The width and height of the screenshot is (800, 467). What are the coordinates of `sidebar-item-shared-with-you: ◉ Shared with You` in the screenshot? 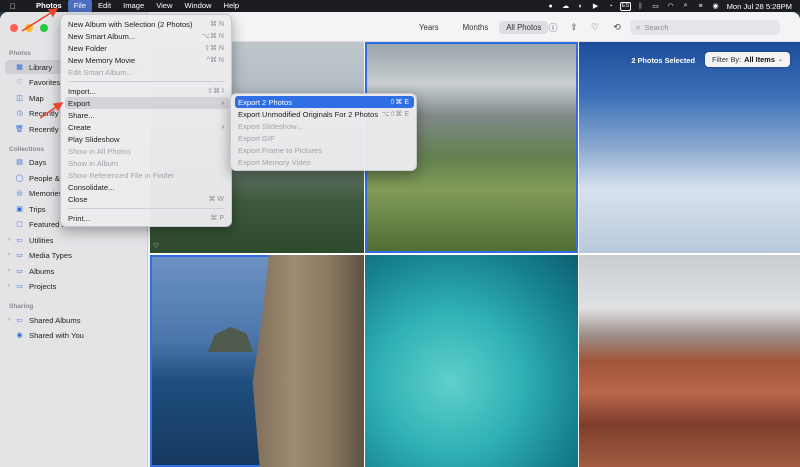 It's located at (74, 335).